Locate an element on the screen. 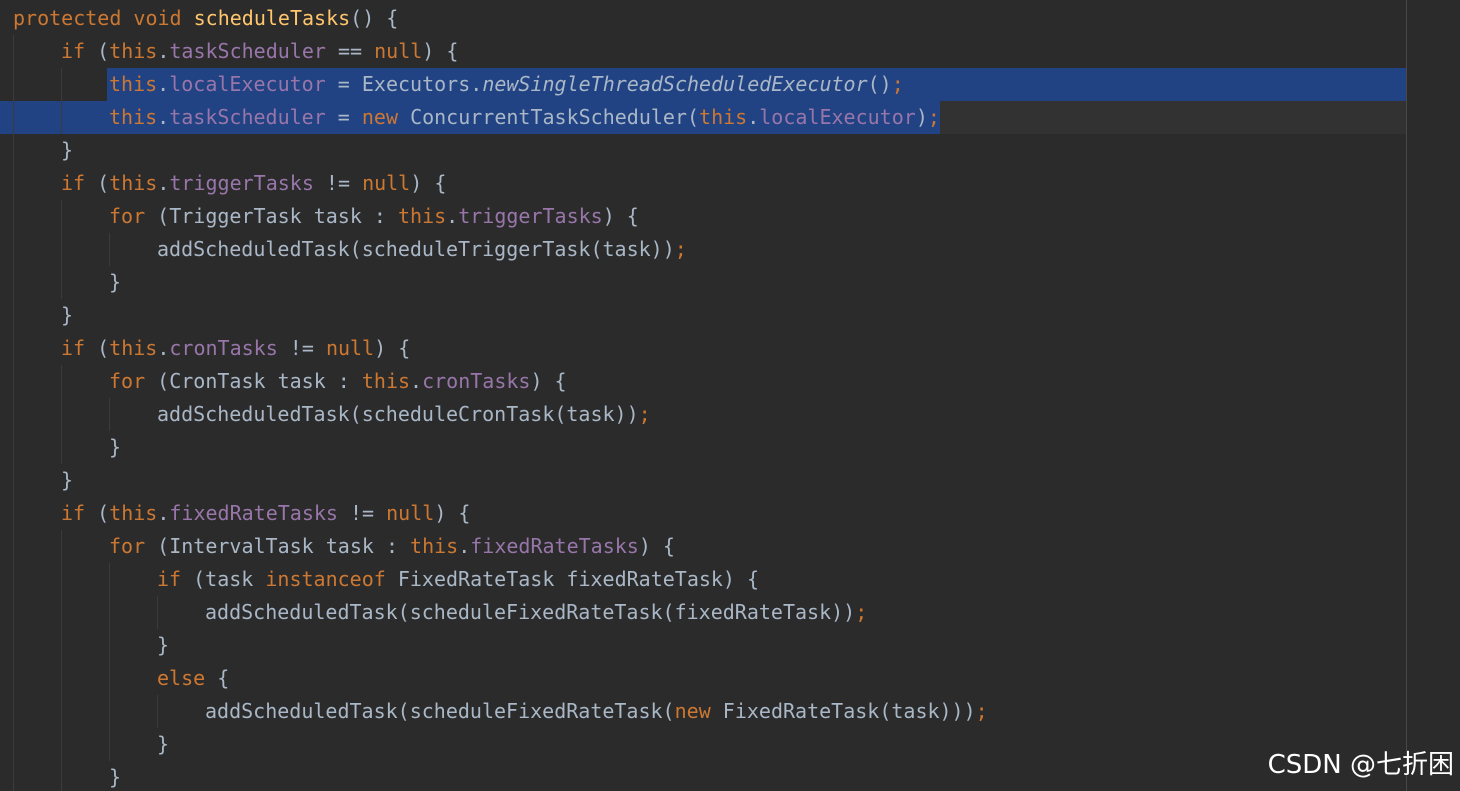 The width and height of the screenshot is (1460, 791). code-line: if (this.triggerTasks != null) { is located at coordinates (703, 183).